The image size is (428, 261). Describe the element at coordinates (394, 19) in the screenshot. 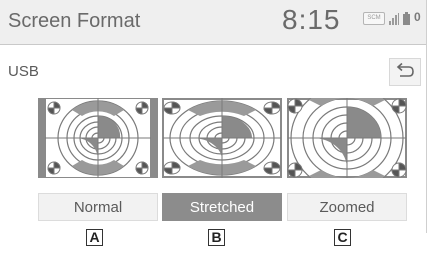

I see `signal-icon` at that location.